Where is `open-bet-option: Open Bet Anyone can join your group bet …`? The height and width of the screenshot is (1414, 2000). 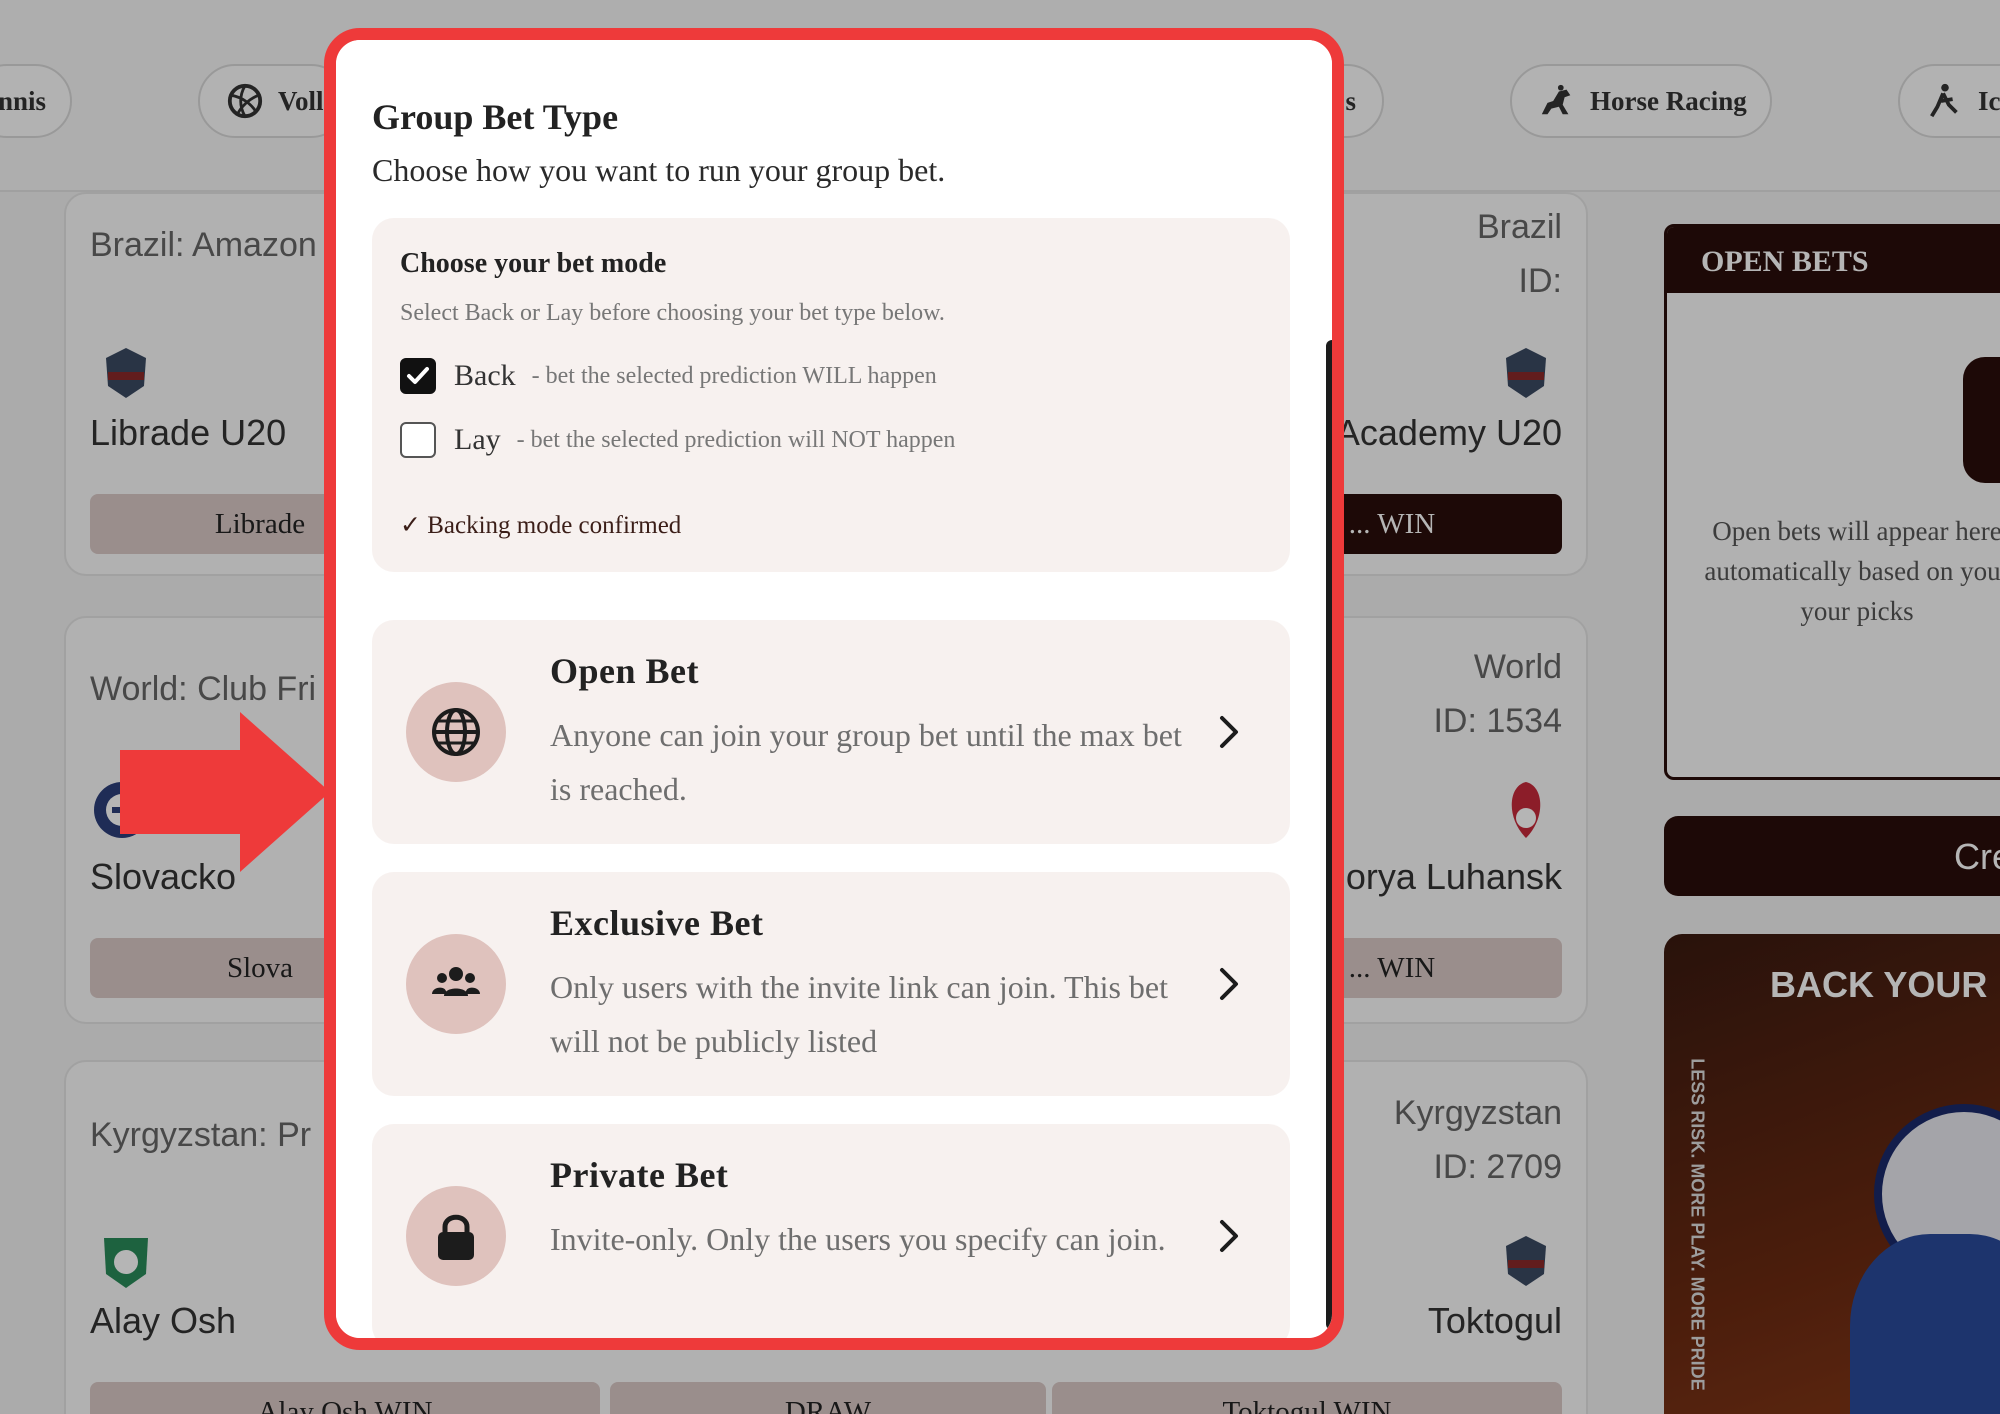
open-bet-option: Open Bet Anyone can join your group bet … is located at coordinates (831, 732).